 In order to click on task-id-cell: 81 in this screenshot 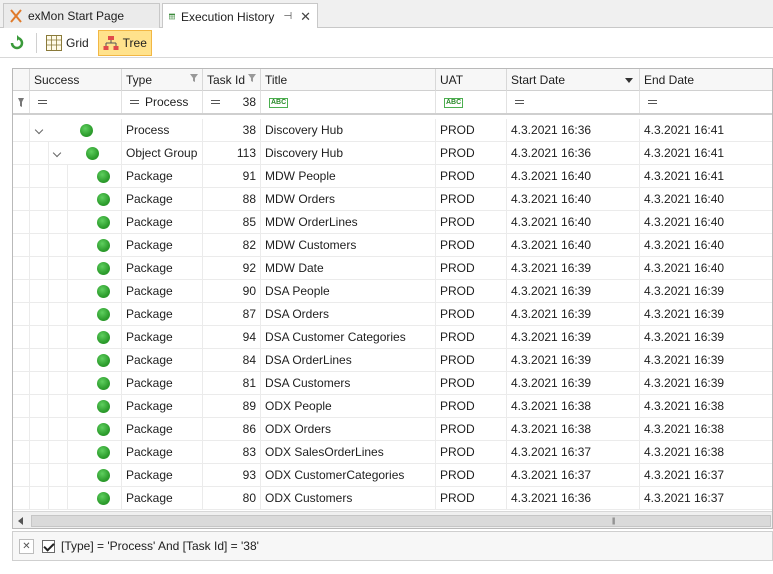, I will do `click(232, 383)`.